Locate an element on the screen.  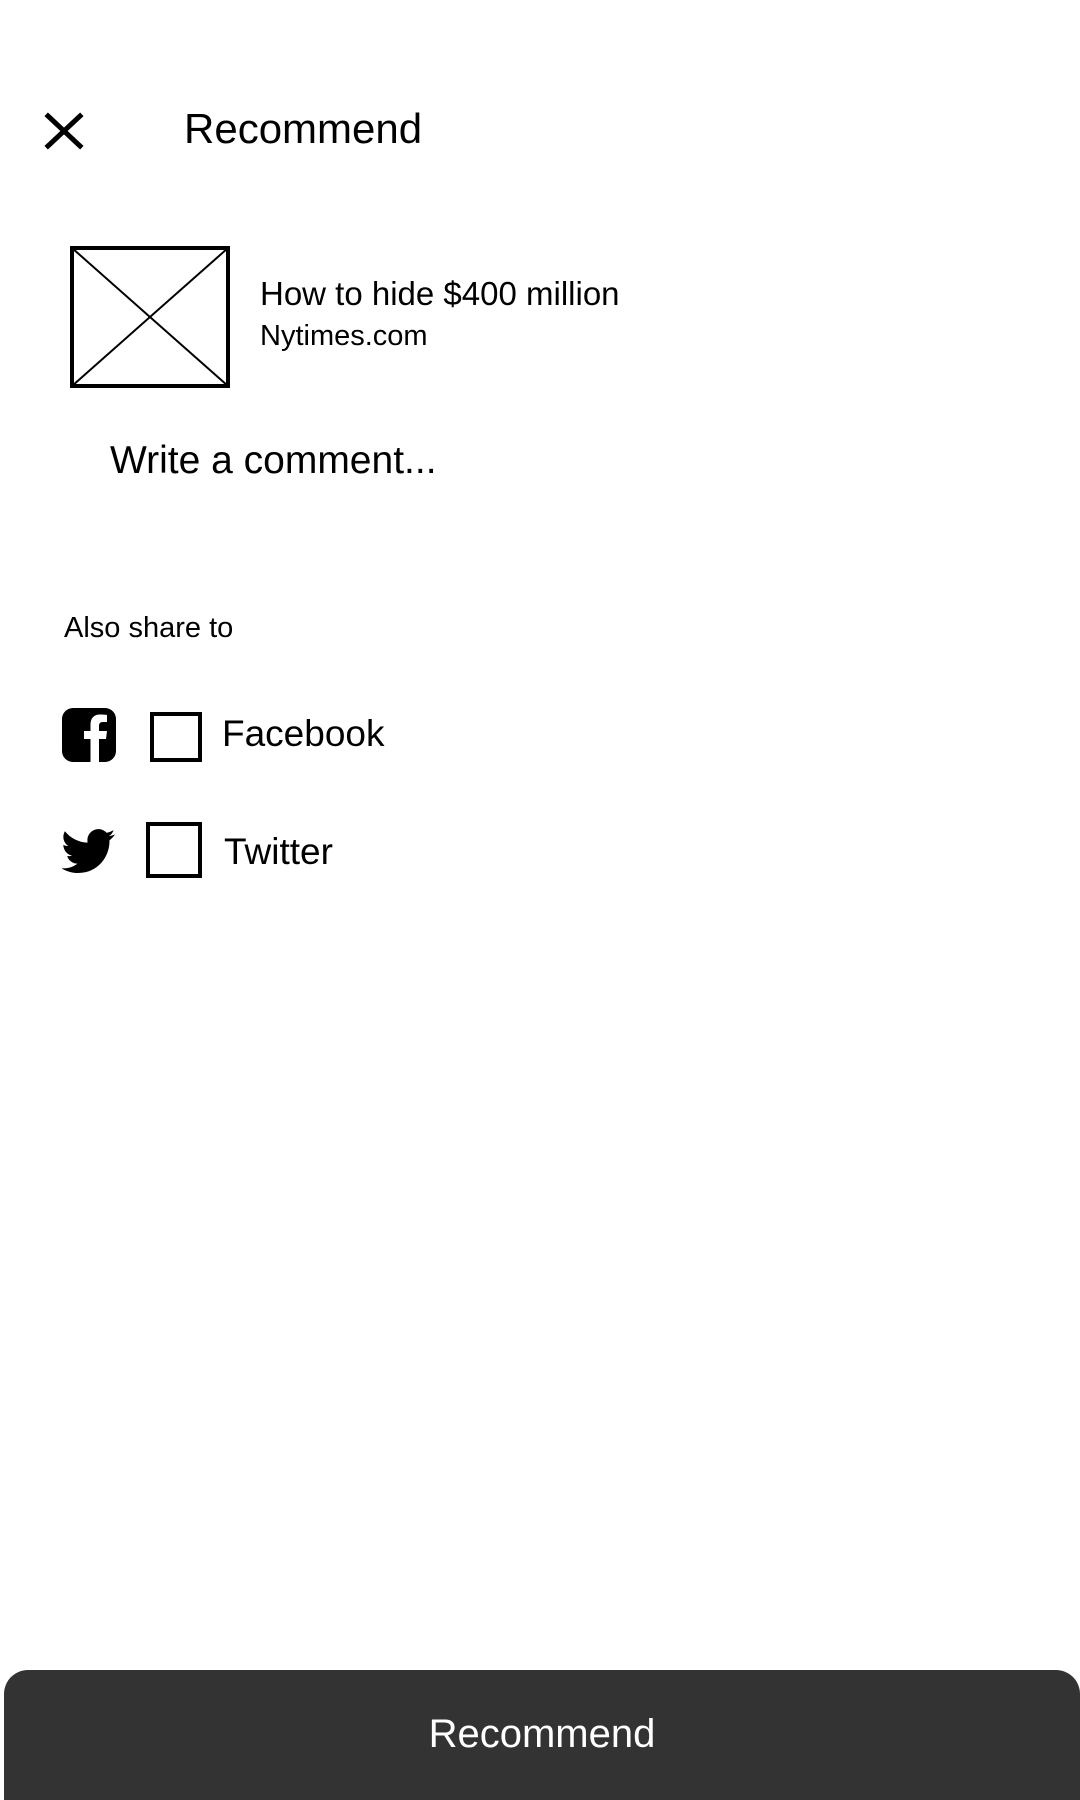
twitter-icon is located at coordinates (89, 851).